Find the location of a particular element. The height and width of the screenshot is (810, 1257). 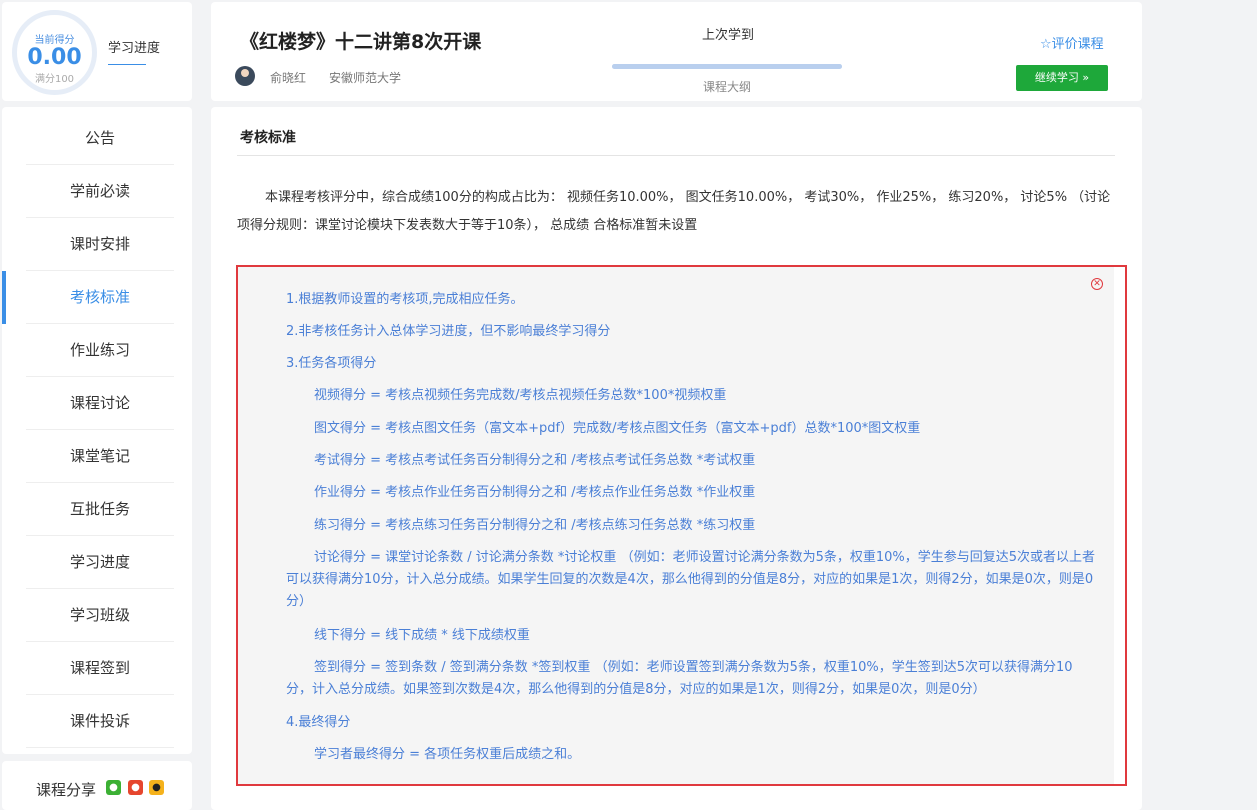

course-title: 《红楼梦》十二讲第8次开课 is located at coordinates (361, 42).